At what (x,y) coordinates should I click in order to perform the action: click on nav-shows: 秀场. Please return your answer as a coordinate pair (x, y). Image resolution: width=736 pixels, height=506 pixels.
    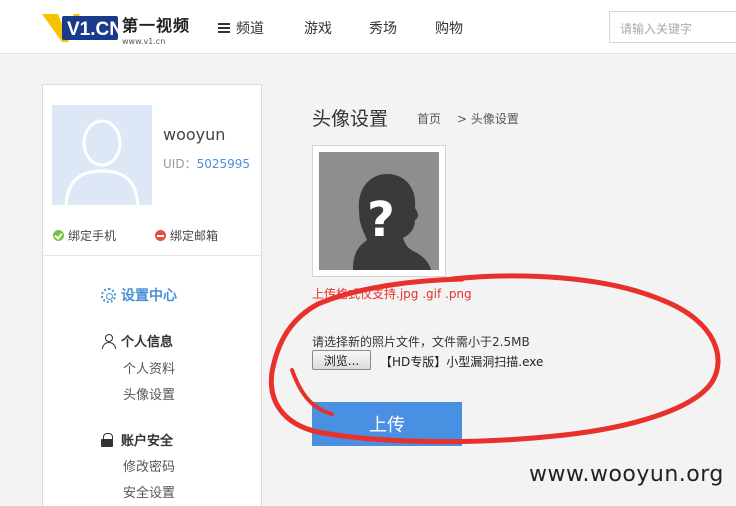
    Looking at the image, I should click on (402, 28).